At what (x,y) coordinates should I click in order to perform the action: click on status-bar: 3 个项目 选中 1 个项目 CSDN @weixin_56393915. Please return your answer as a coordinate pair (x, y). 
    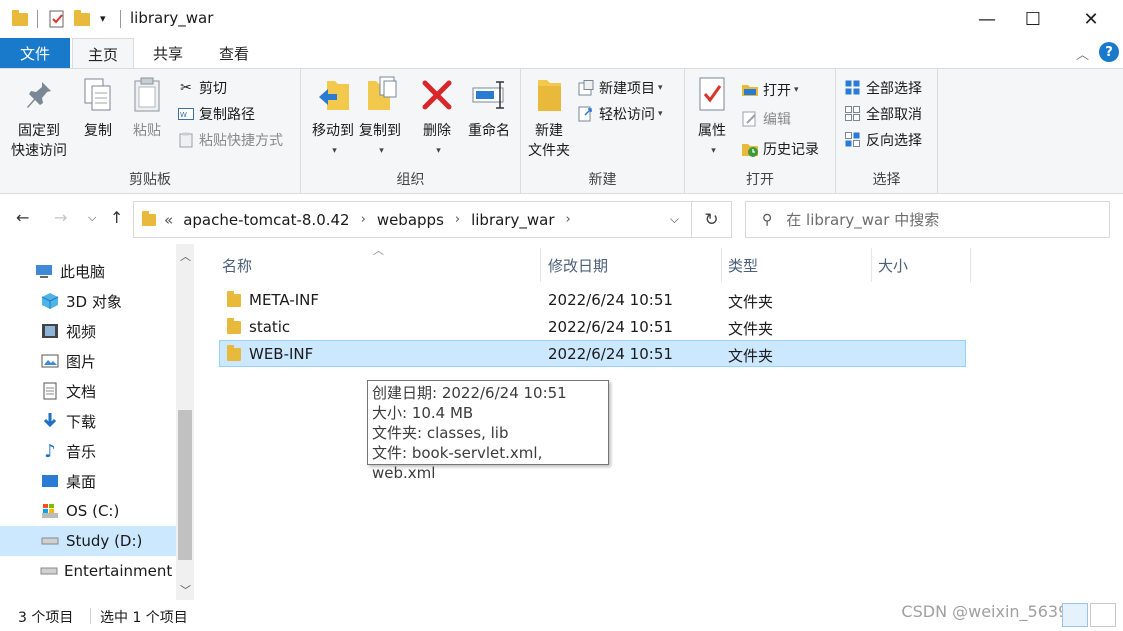
    Looking at the image, I should click on (561, 615).